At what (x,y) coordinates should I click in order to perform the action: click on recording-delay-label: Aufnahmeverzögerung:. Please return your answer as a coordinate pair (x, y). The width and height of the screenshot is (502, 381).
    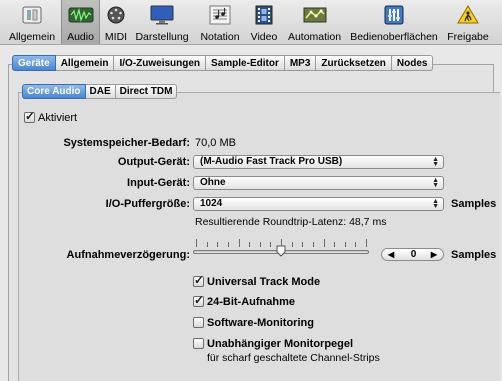
    Looking at the image, I should click on (128, 255).